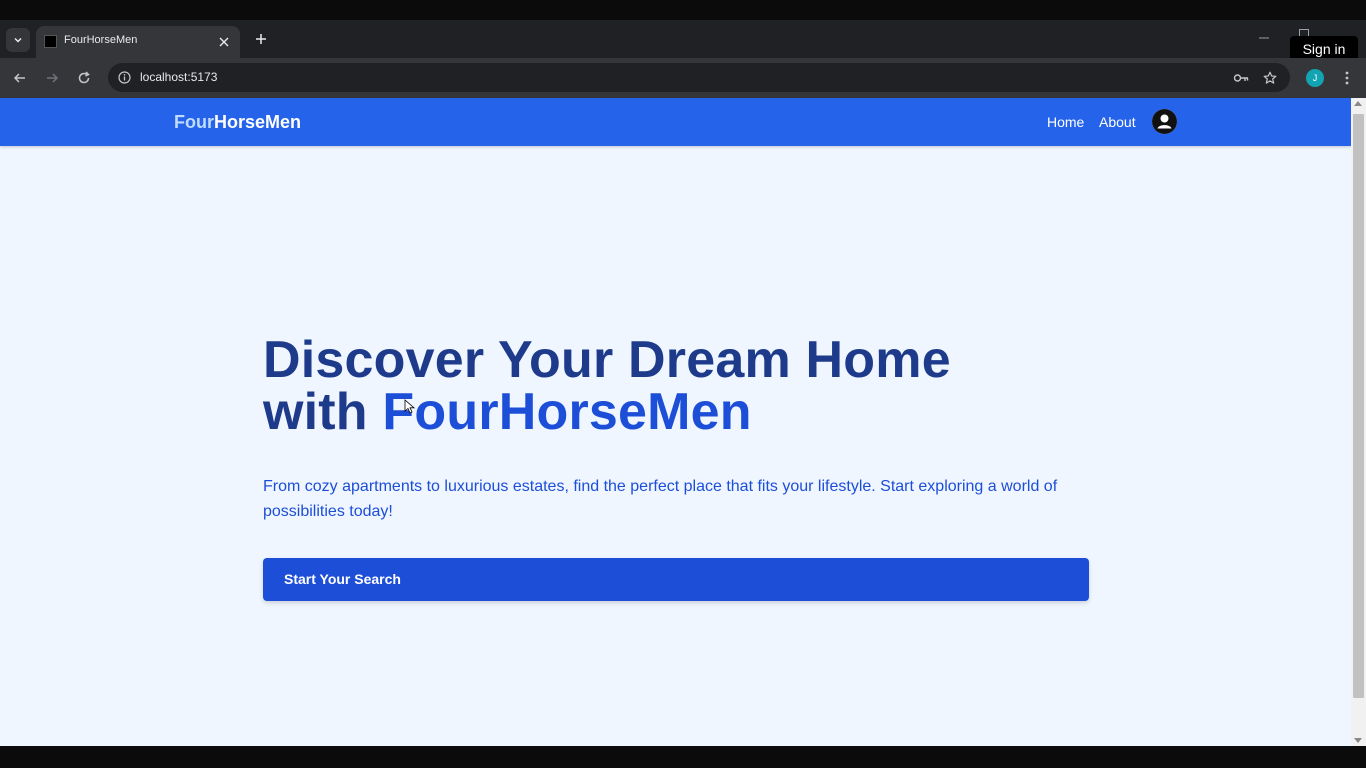  What do you see at coordinates (683, 41) in the screenshot?
I see `browser-tab-bar: FourHorseMen Sign in` at bounding box center [683, 41].